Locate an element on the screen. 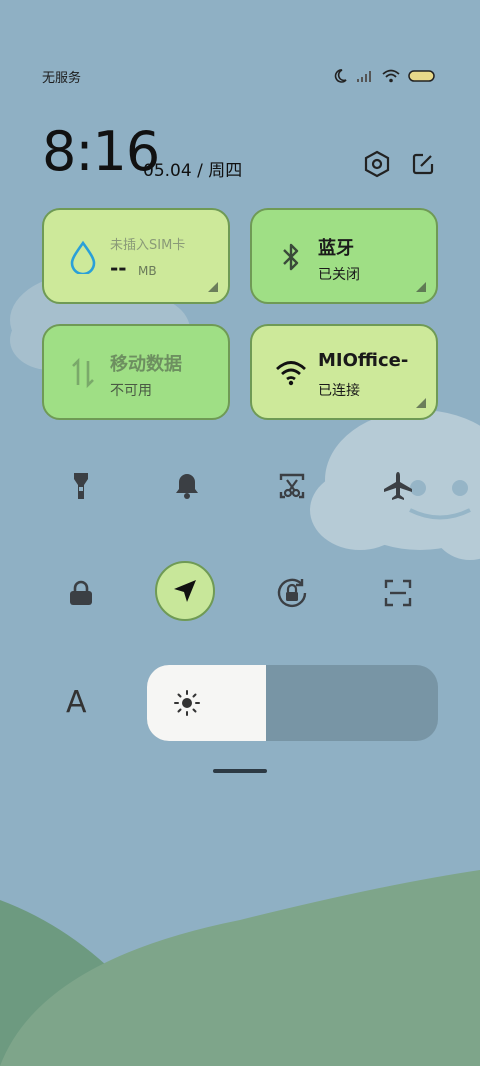 This screenshot has width=480, height=1066. wifi-status: 已连接 is located at coordinates (339, 391).